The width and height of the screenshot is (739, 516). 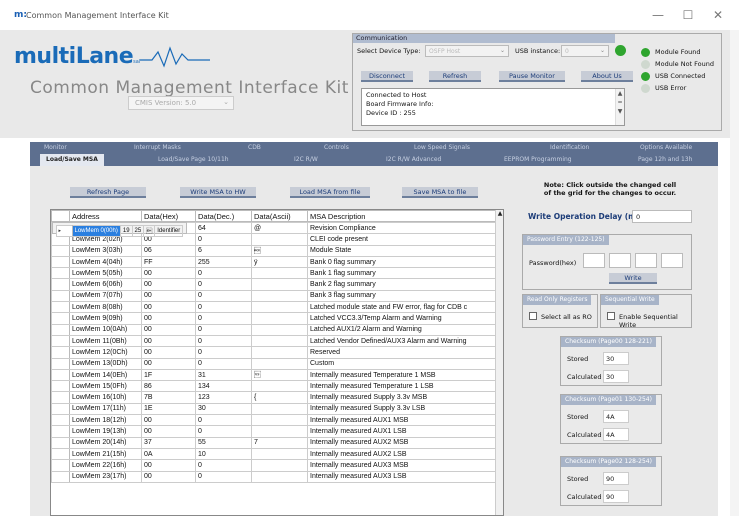 I want to click on column-header: Address, so click(x=105, y=216).